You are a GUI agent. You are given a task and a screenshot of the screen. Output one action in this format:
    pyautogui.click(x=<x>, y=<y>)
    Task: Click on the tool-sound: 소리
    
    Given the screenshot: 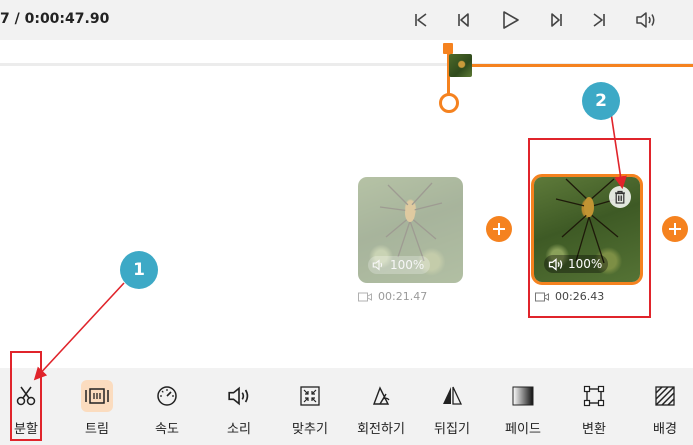 What is the action you would take?
    pyautogui.click(x=239, y=406)
    